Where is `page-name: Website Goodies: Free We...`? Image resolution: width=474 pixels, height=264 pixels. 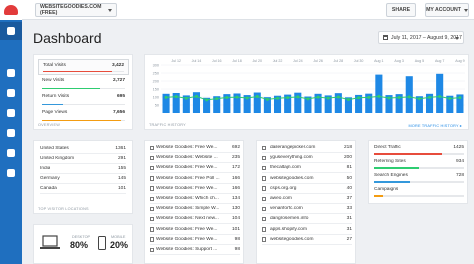 page-name: Website Goodies: Free We... is located at coordinates (187, 229).